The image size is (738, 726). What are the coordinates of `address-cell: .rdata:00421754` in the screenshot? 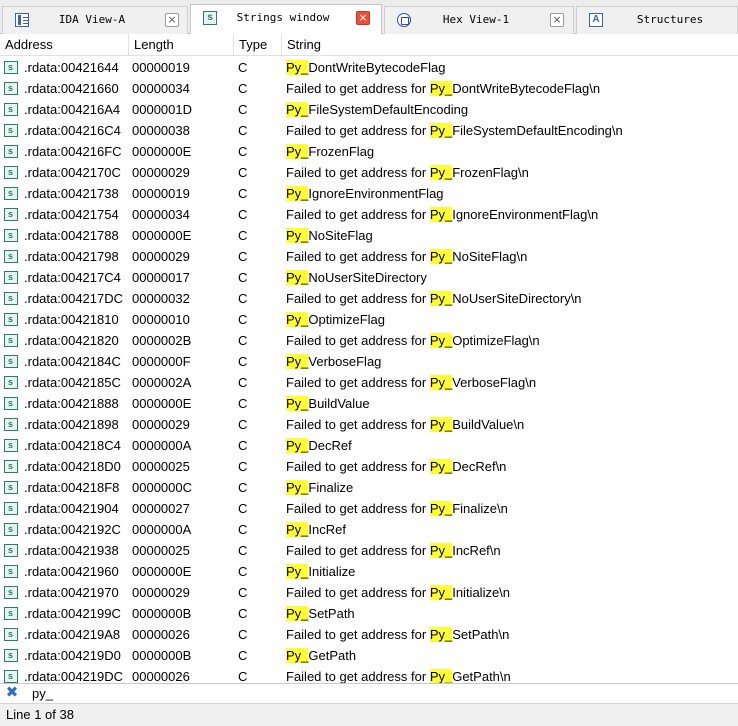 It's located at (61, 214).